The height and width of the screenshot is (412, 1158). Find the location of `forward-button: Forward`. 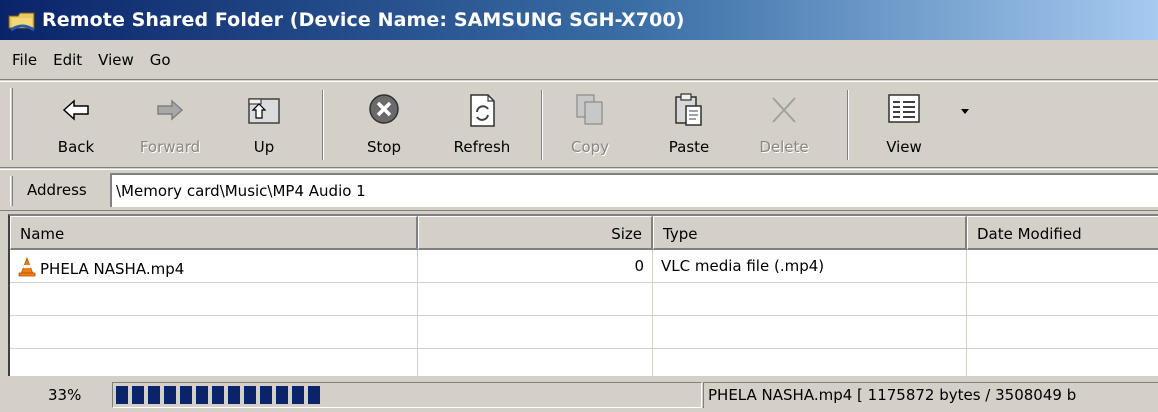

forward-button: Forward is located at coordinates (170, 125).